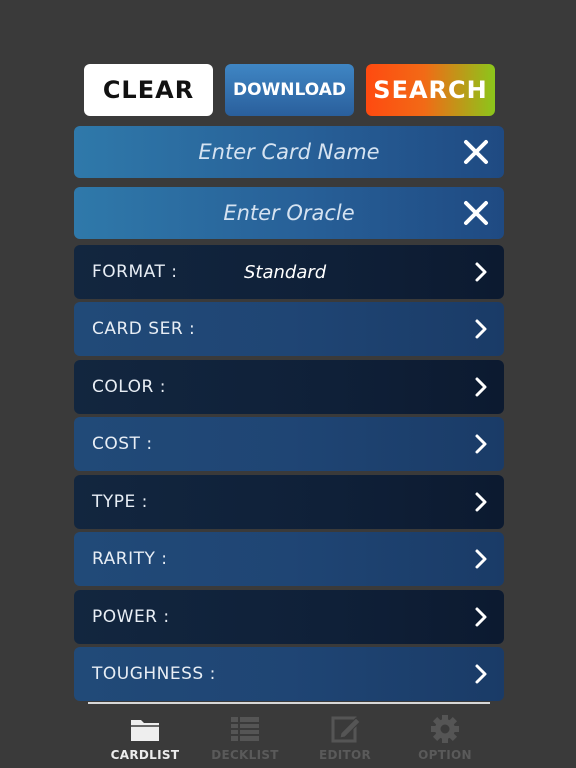 The width and height of the screenshot is (576, 768). What do you see at coordinates (245, 755) in the screenshot?
I see `tab-label: DECKLIST` at bounding box center [245, 755].